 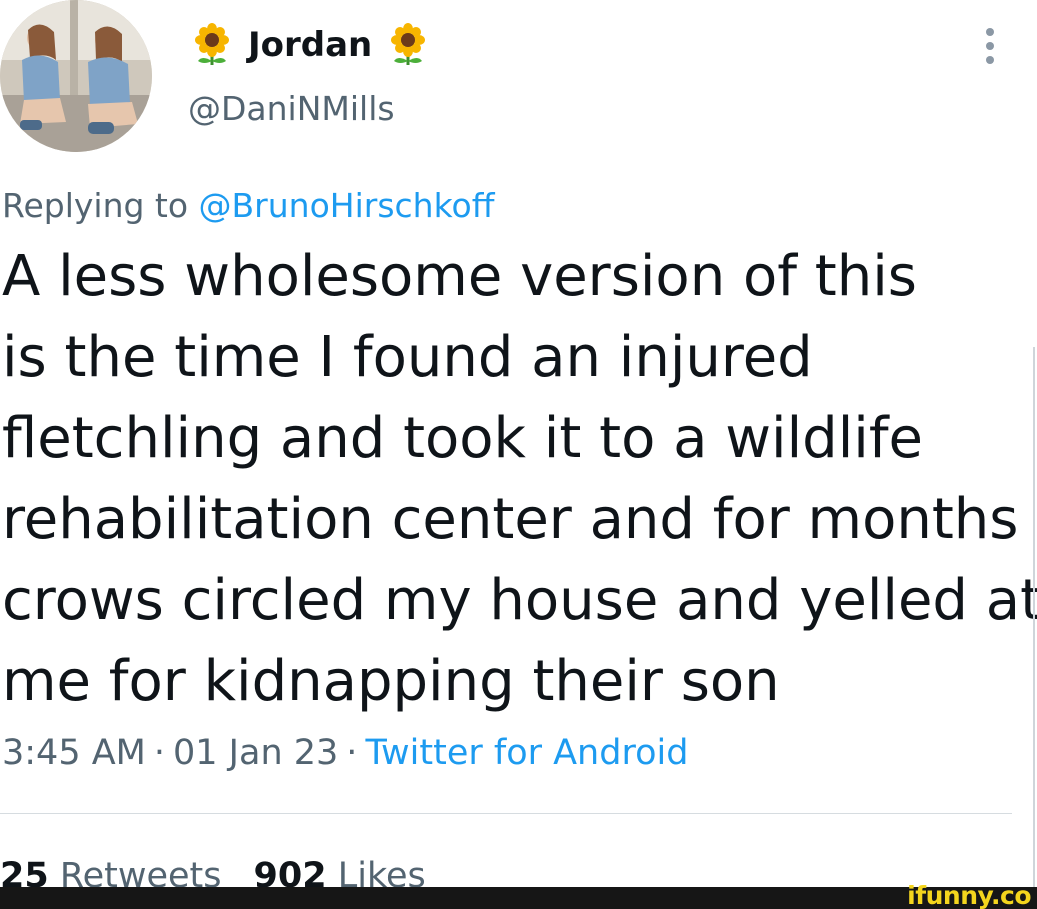 What do you see at coordinates (462, 438) in the screenshot?
I see `tweet-text-line: fletchling and took it to a wildlife` at bounding box center [462, 438].